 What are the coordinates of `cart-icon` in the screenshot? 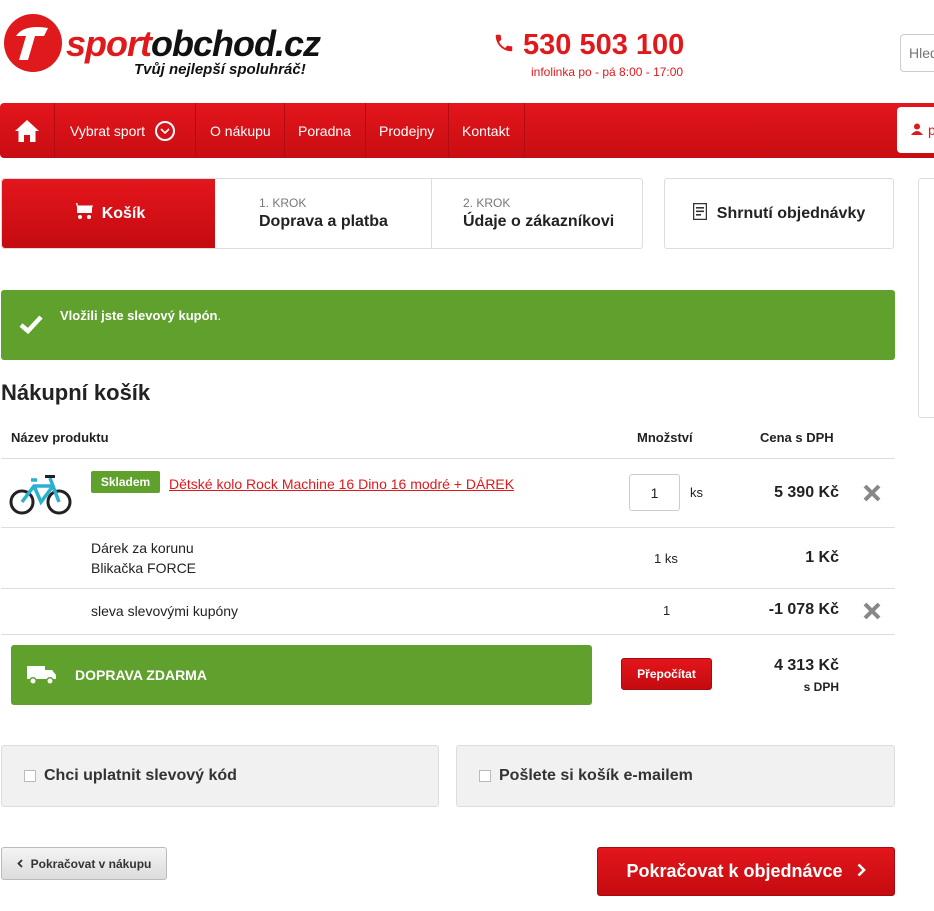 It's located at (82, 213).